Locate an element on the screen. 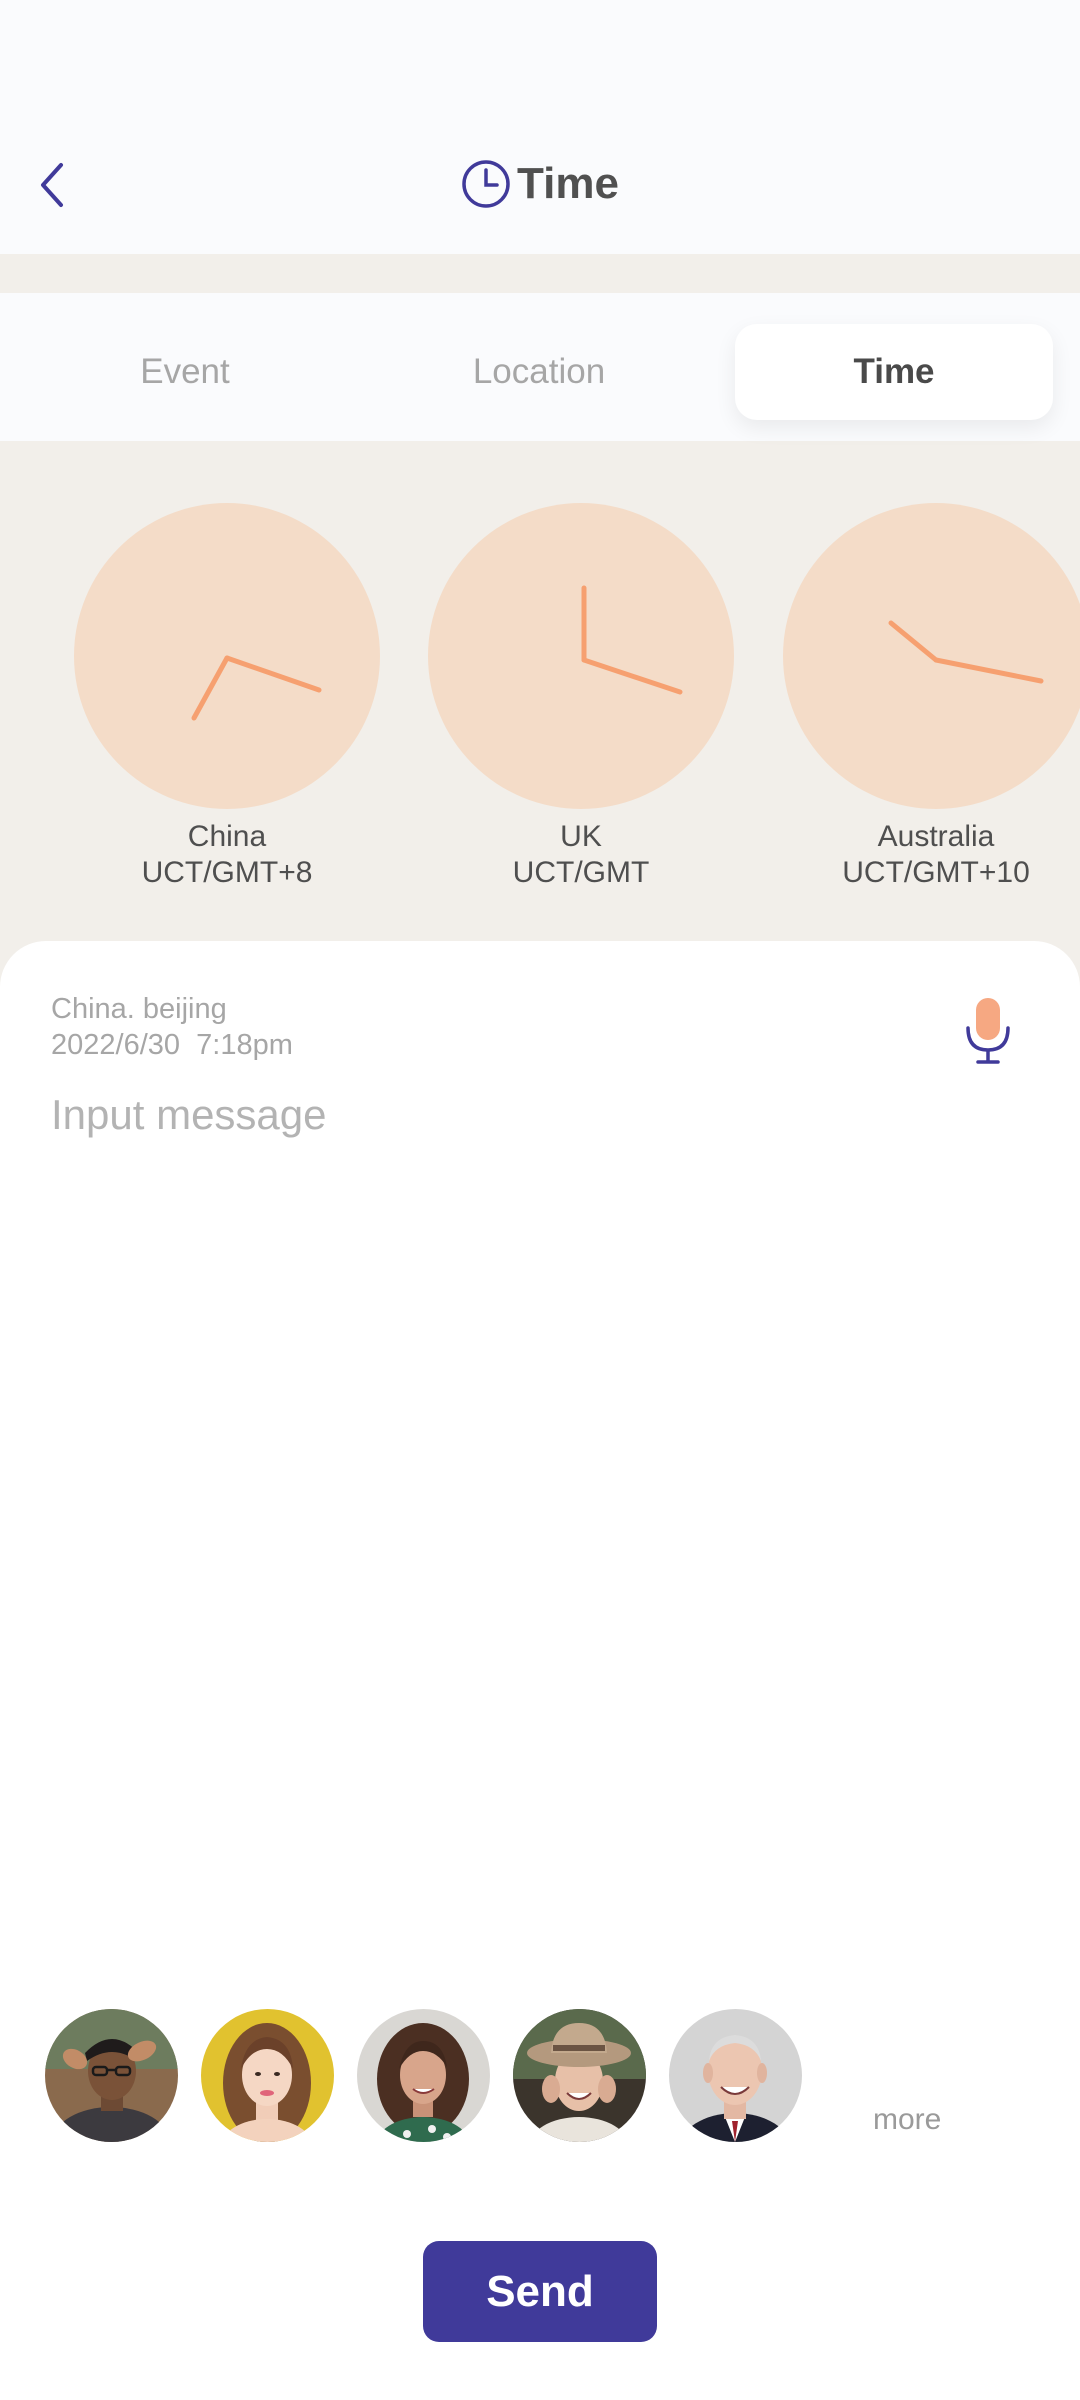  clock-icon is located at coordinates (486, 184).